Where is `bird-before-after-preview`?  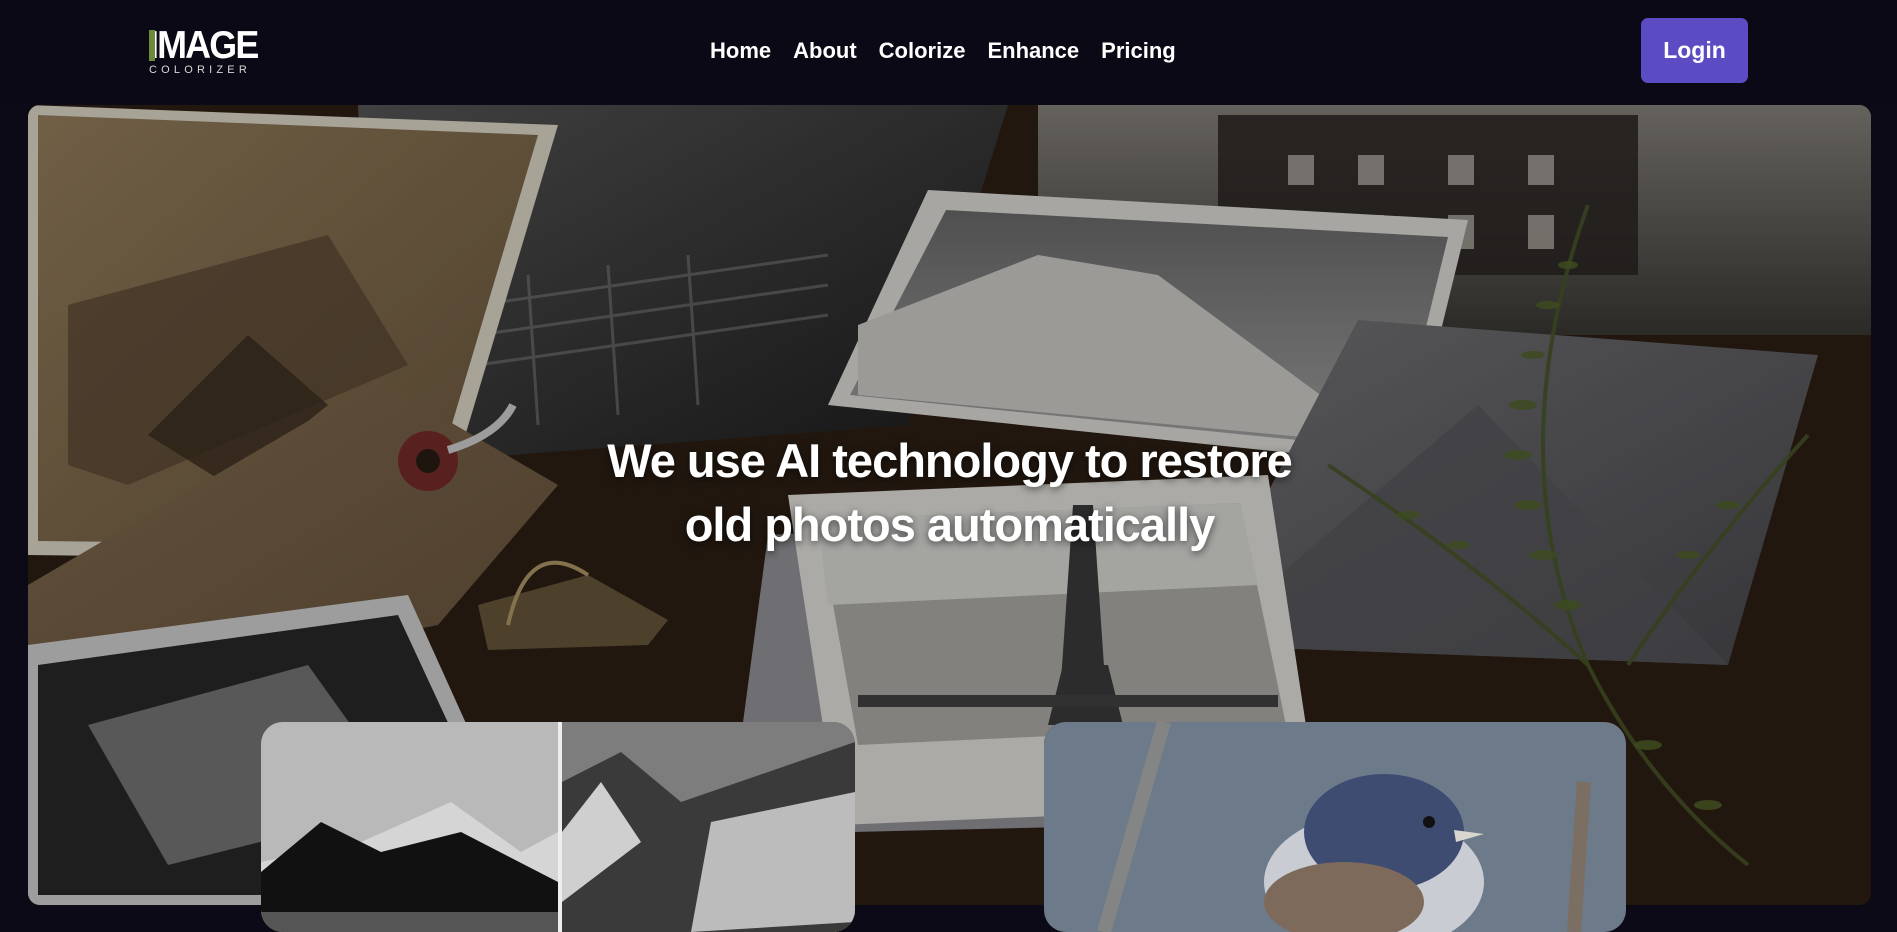
bird-before-after-preview is located at coordinates (1335, 827).